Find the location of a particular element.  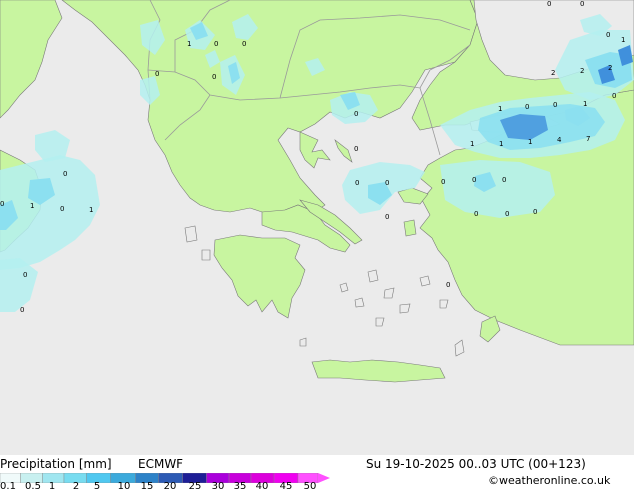

legend-tick-label: 15 is located at coordinates (147, 486).